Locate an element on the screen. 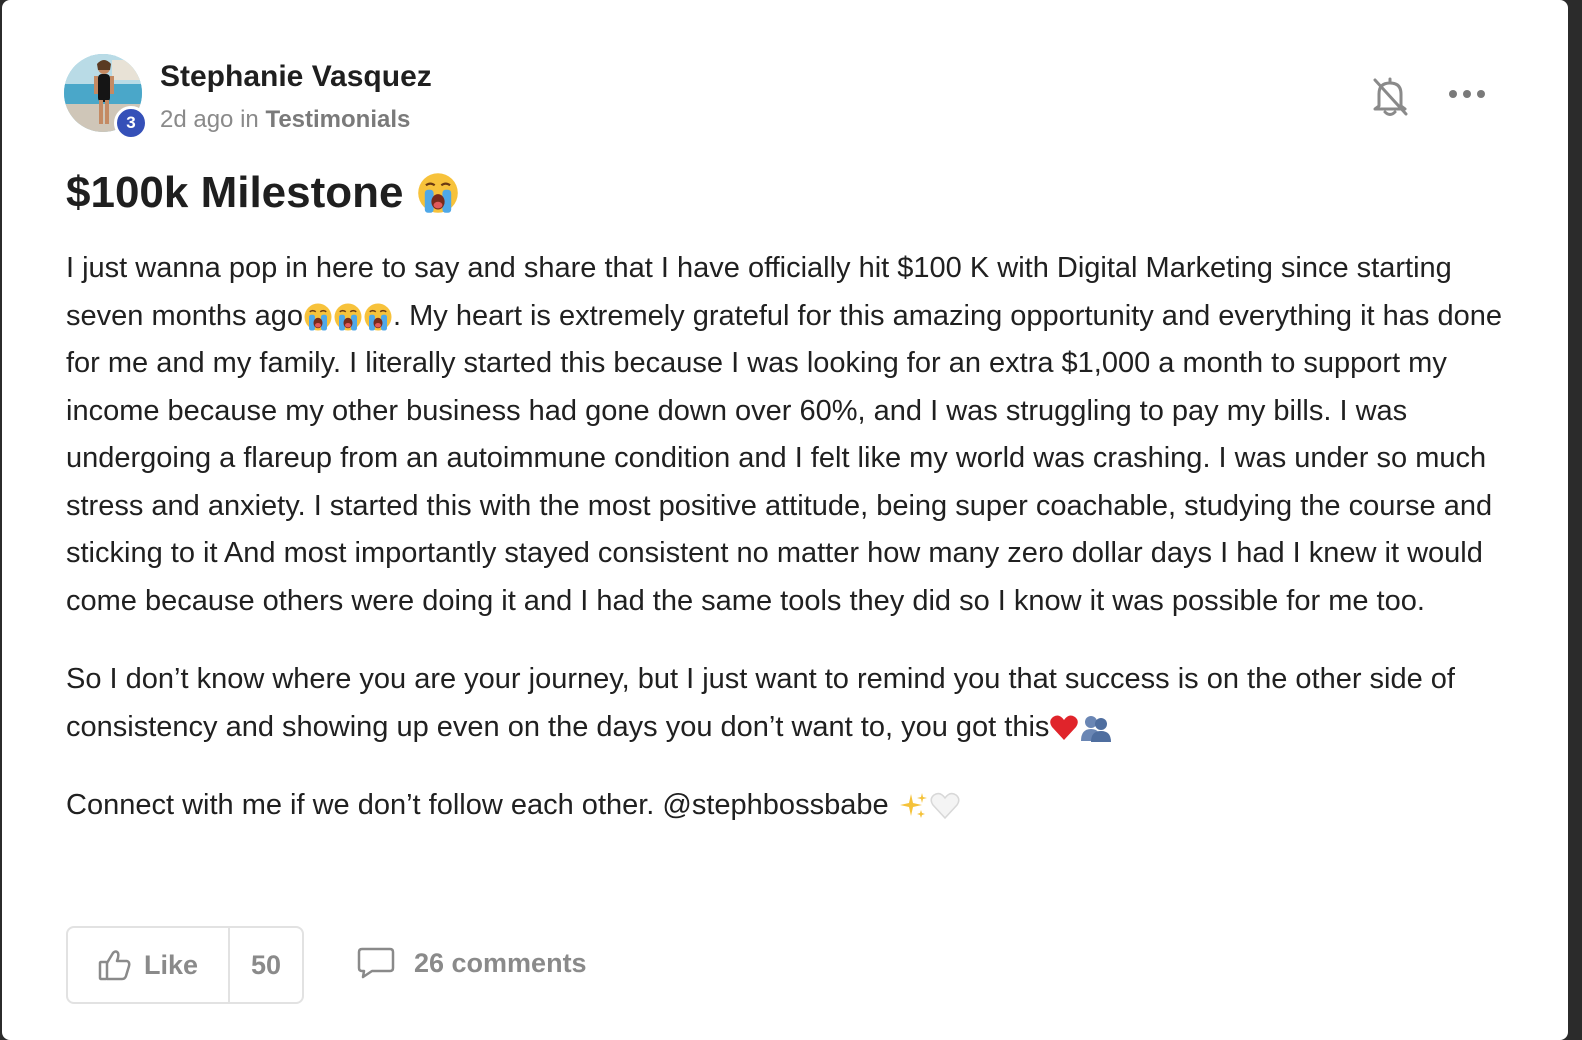  author-name: Stephanie Vasquez is located at coordinates (296, 77).